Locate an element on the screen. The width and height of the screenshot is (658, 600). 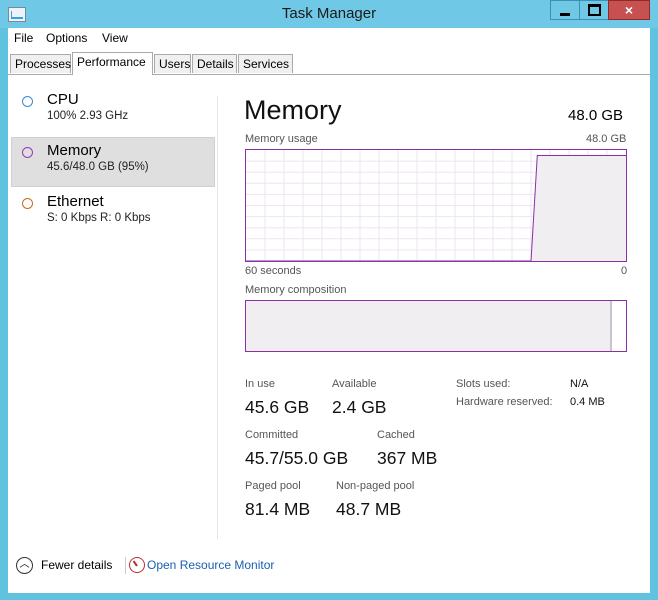
sidebar-item-label: Ethernet is located at coordinates (75, 201).